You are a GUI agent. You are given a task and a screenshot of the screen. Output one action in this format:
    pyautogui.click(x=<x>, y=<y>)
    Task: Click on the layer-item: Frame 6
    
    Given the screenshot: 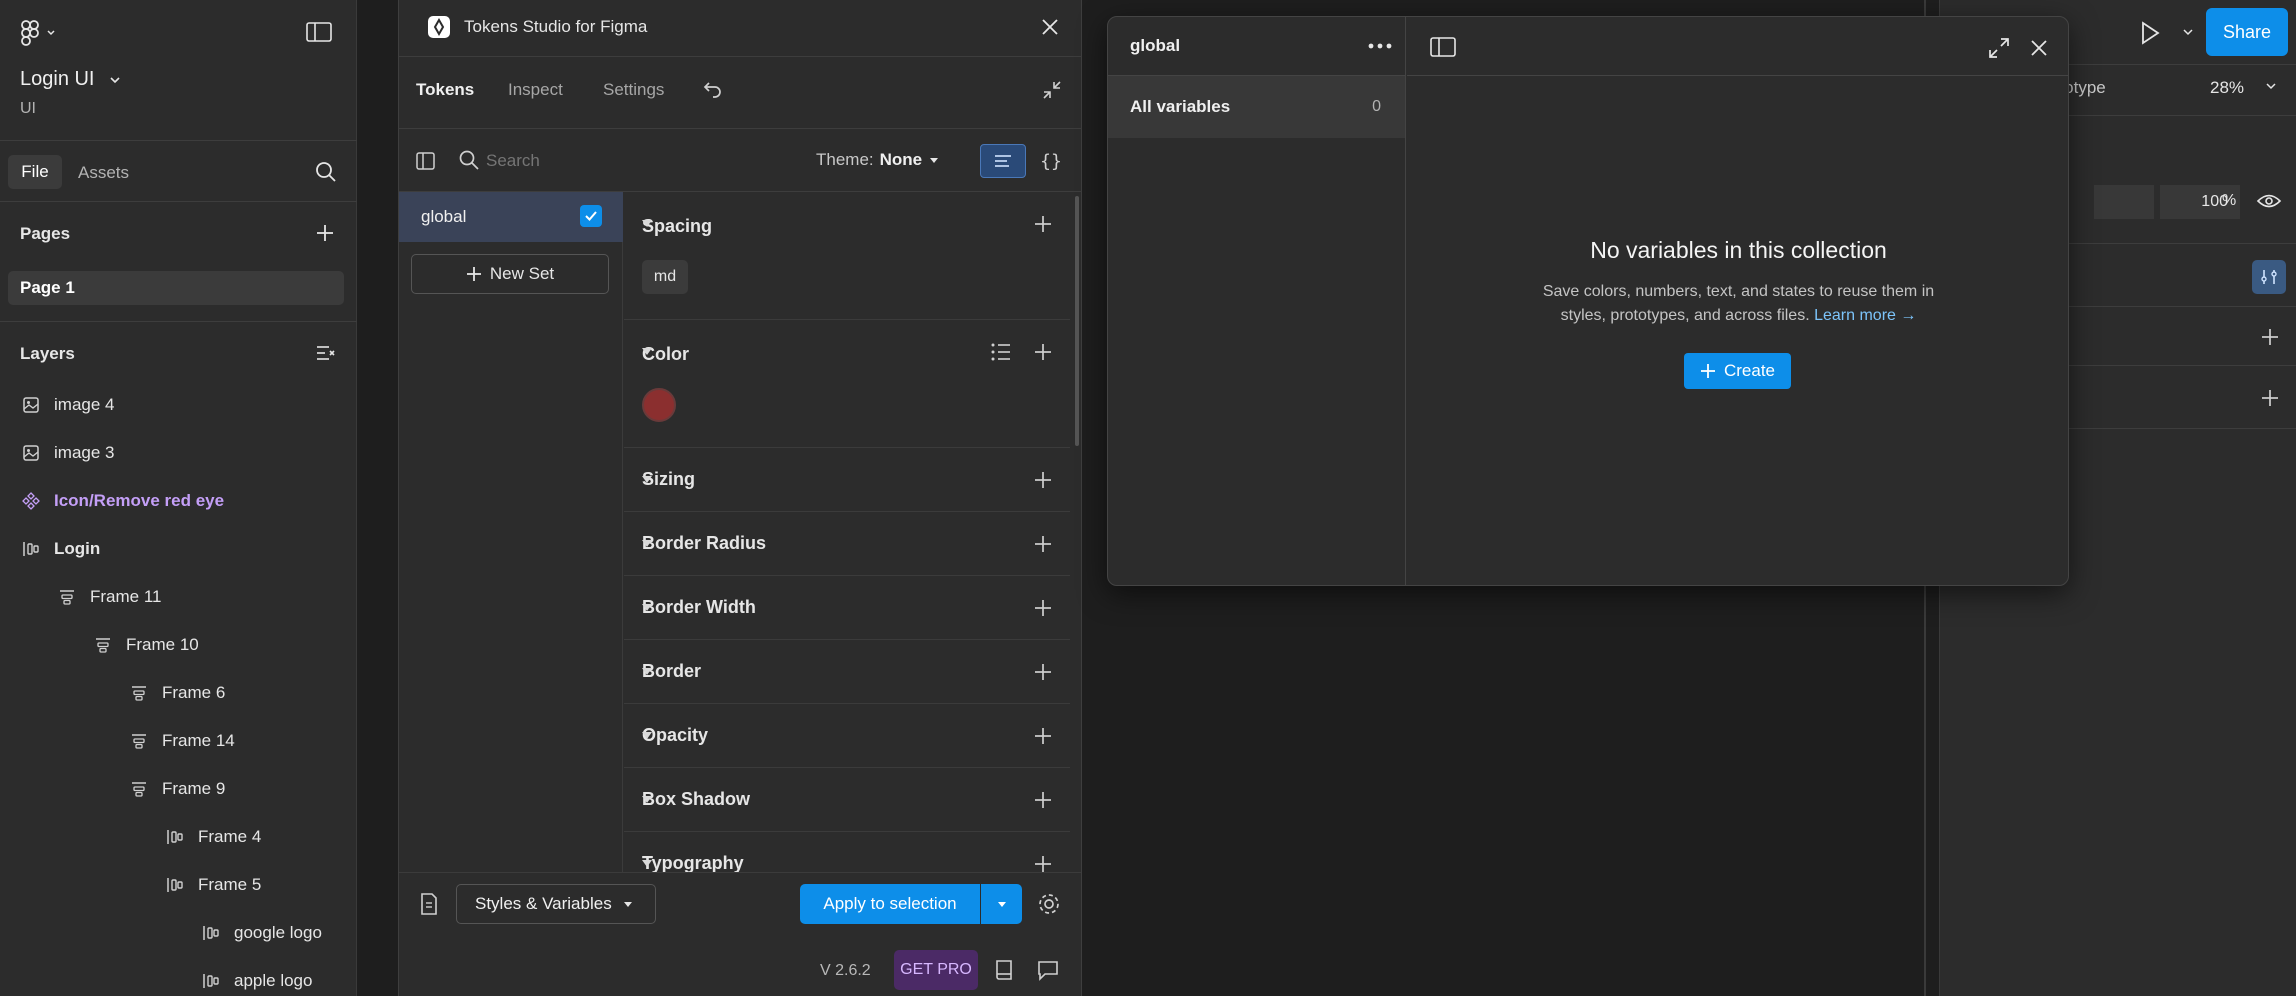 What is the action you would take?
    pyautogui.click(x=177, y=693)
    